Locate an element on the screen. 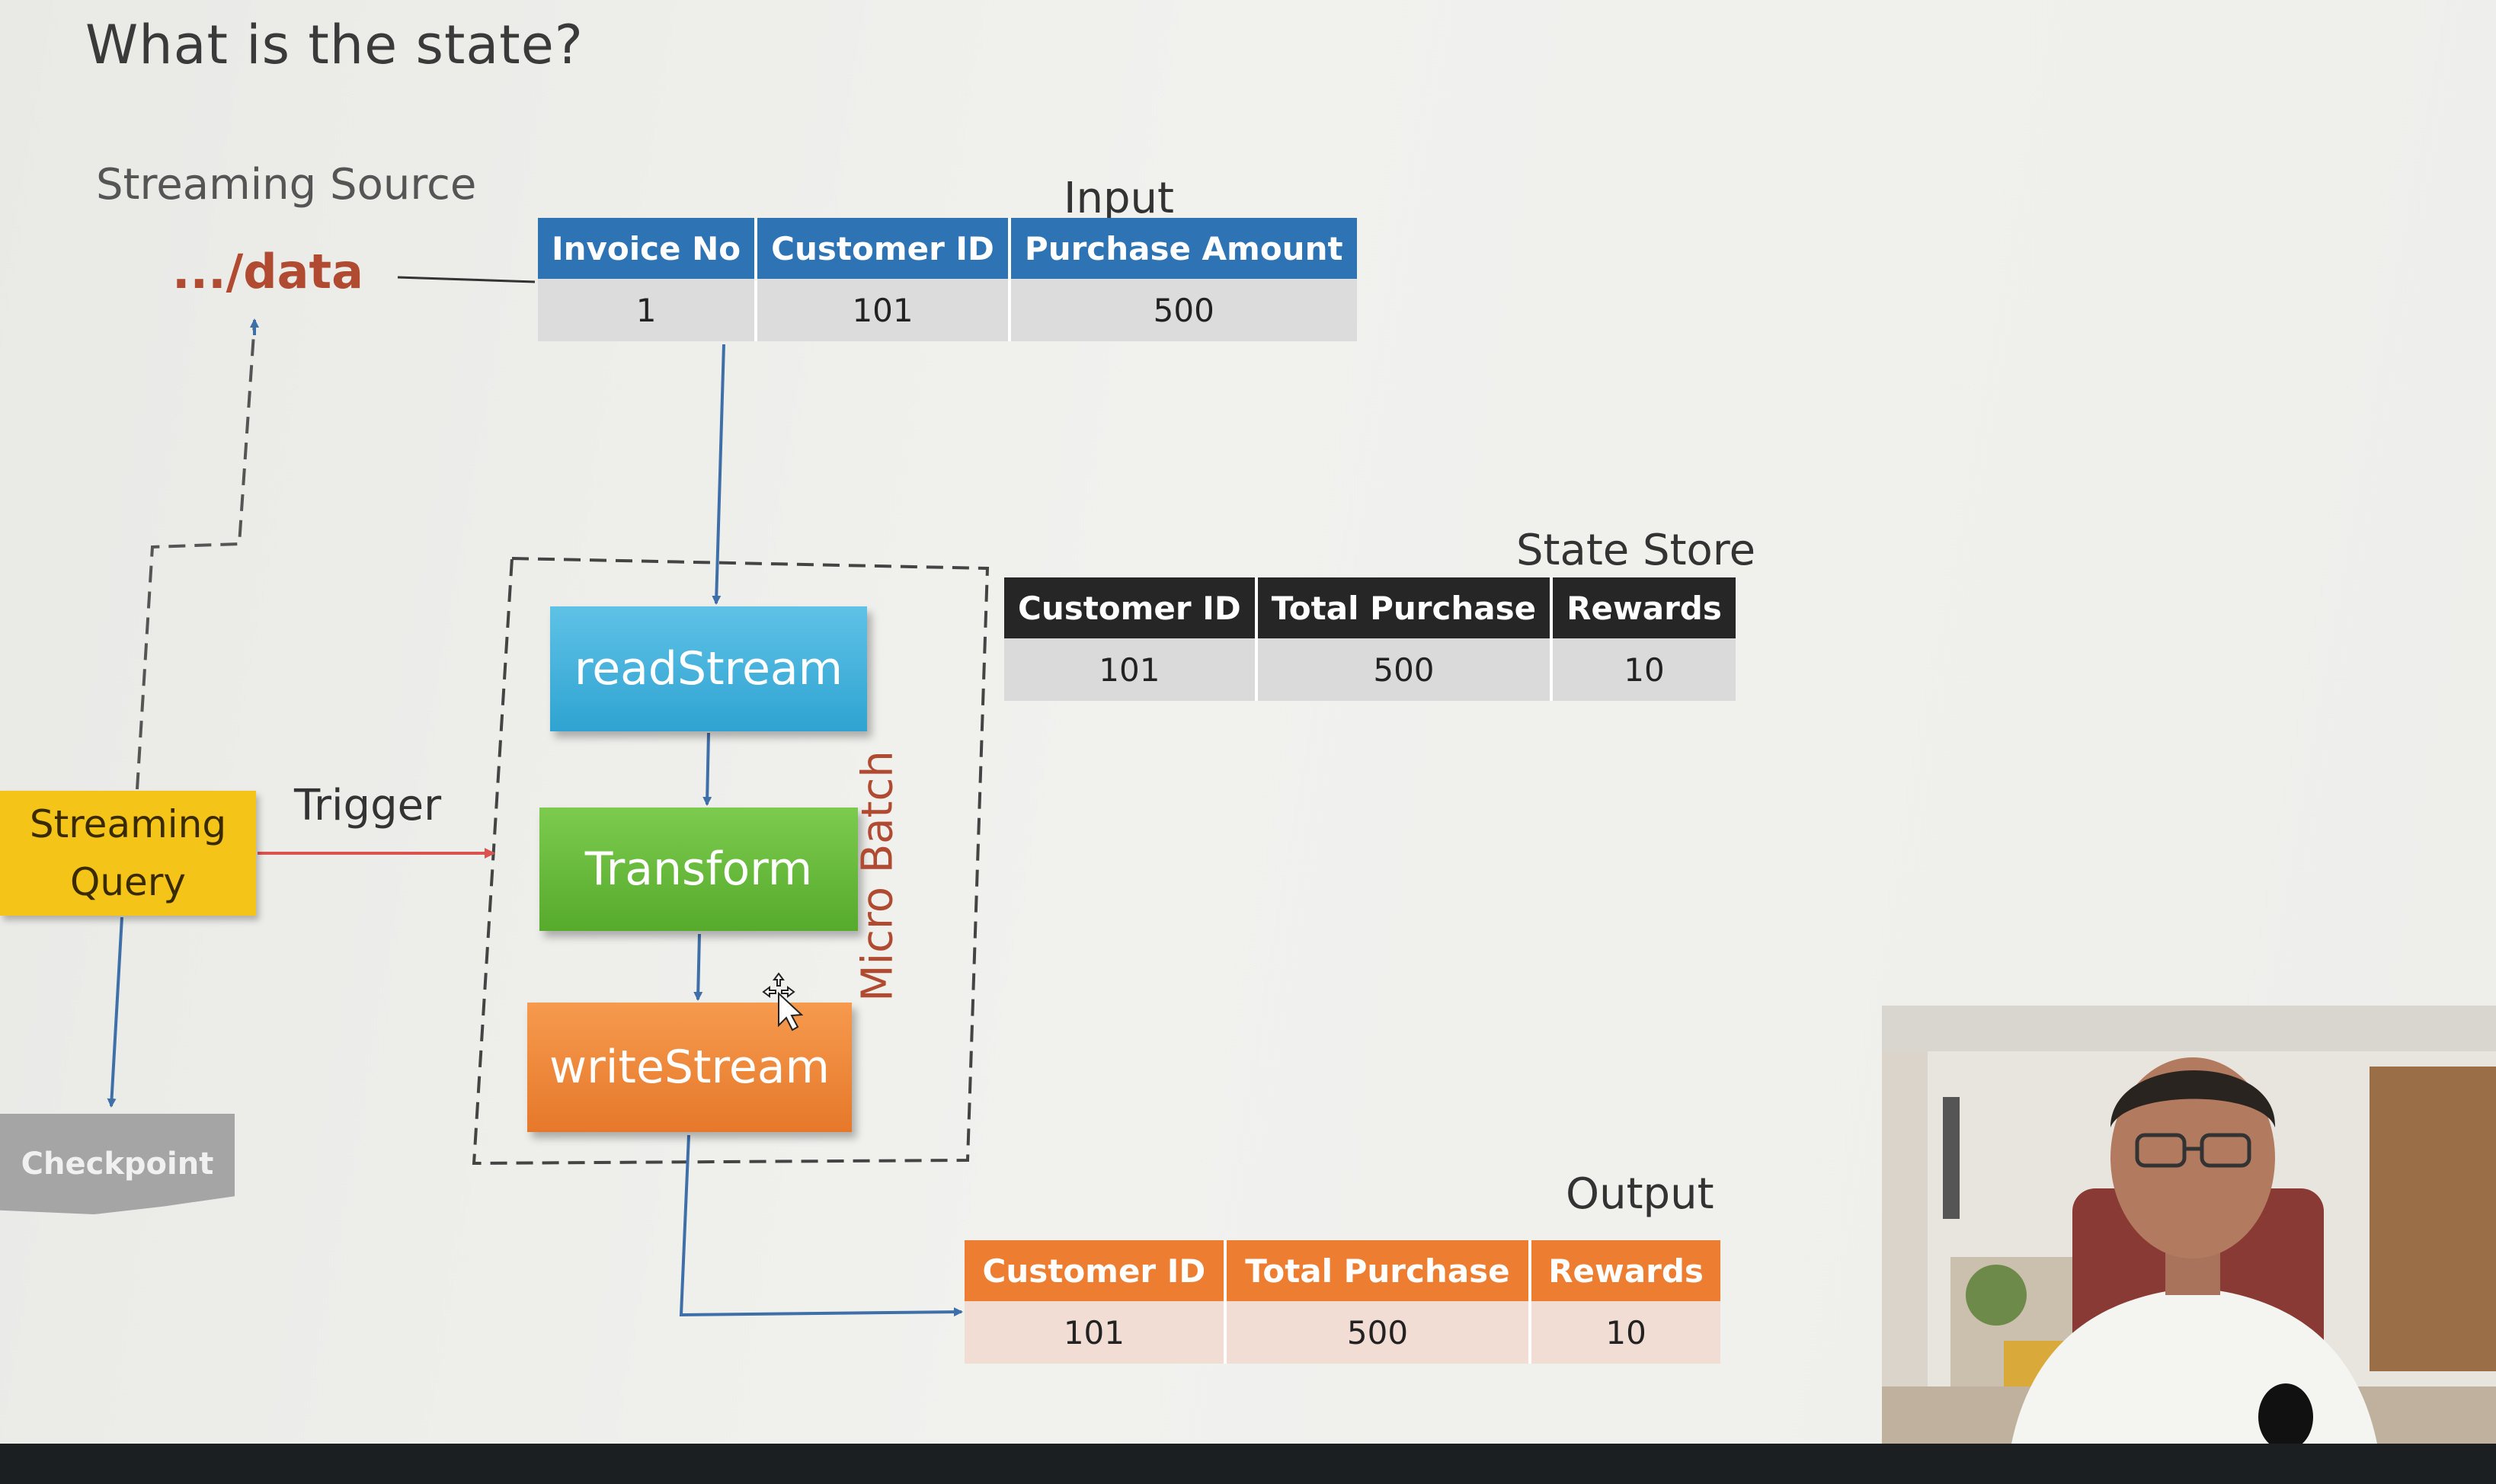 The height and width of the screenshot is (1484, 2496). transform-box: Transform is located at coordinates (698, 869).